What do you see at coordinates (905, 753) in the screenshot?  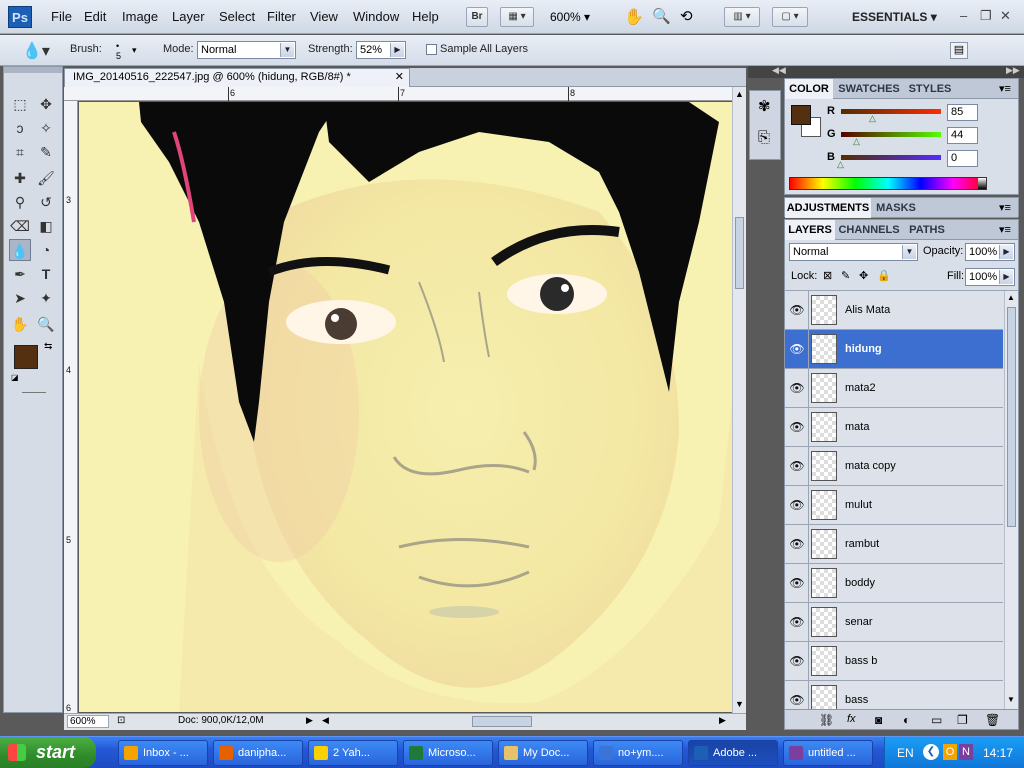 I see `language-indicator: EN` at bounding box center [905, 753].